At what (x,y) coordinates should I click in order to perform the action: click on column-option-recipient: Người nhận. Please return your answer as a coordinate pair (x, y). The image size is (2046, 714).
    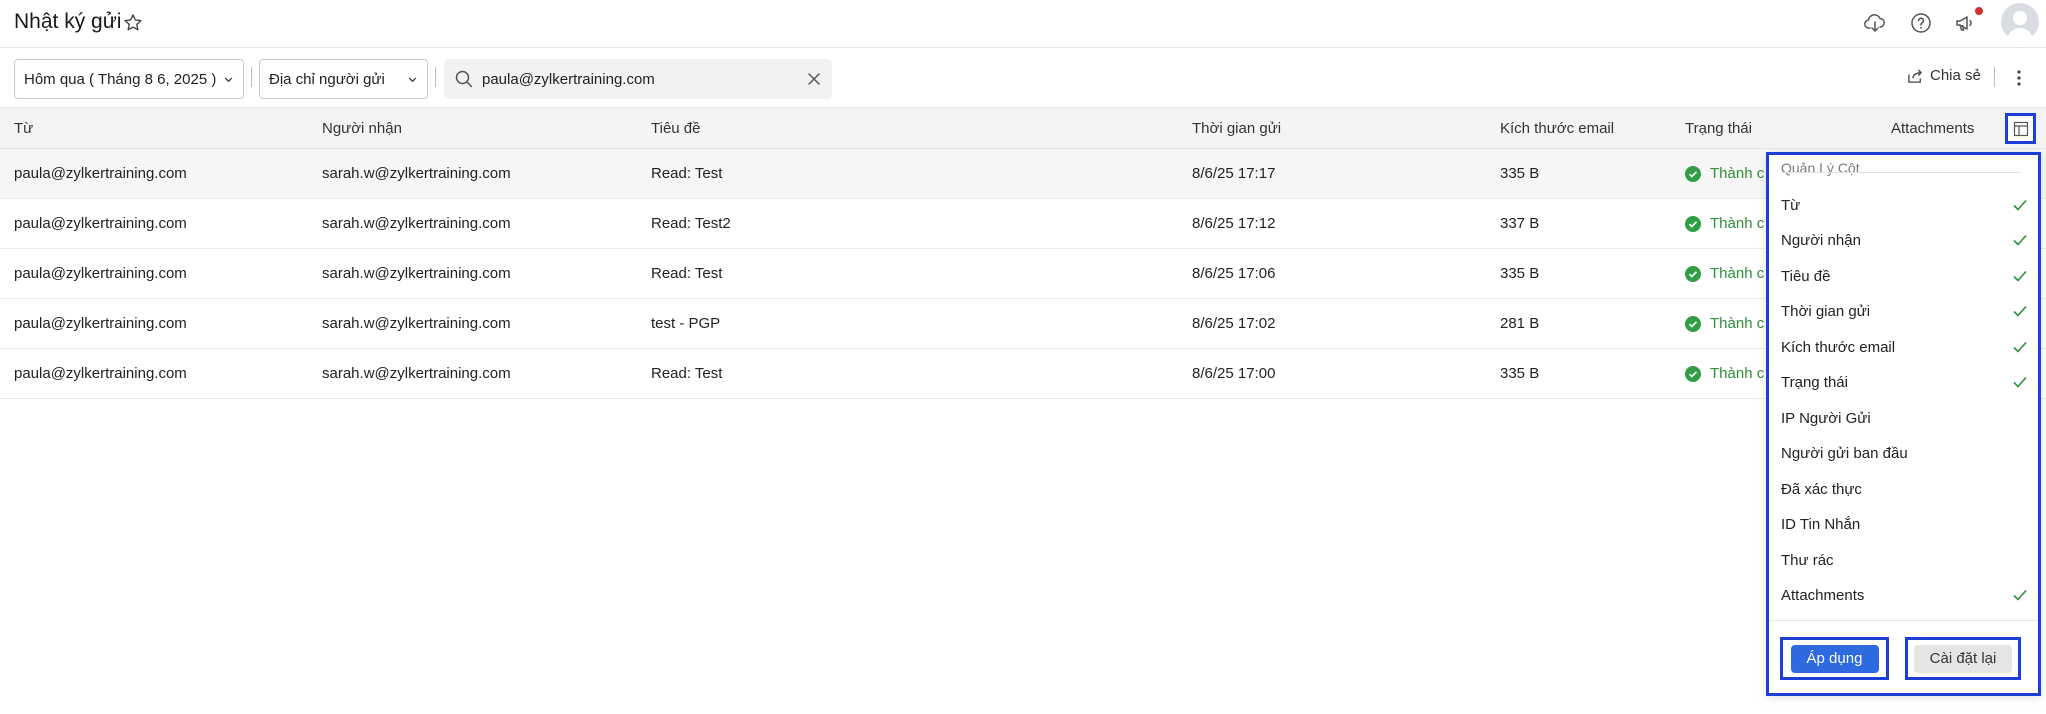
    Looking at the image, I should click on (1905, 240).